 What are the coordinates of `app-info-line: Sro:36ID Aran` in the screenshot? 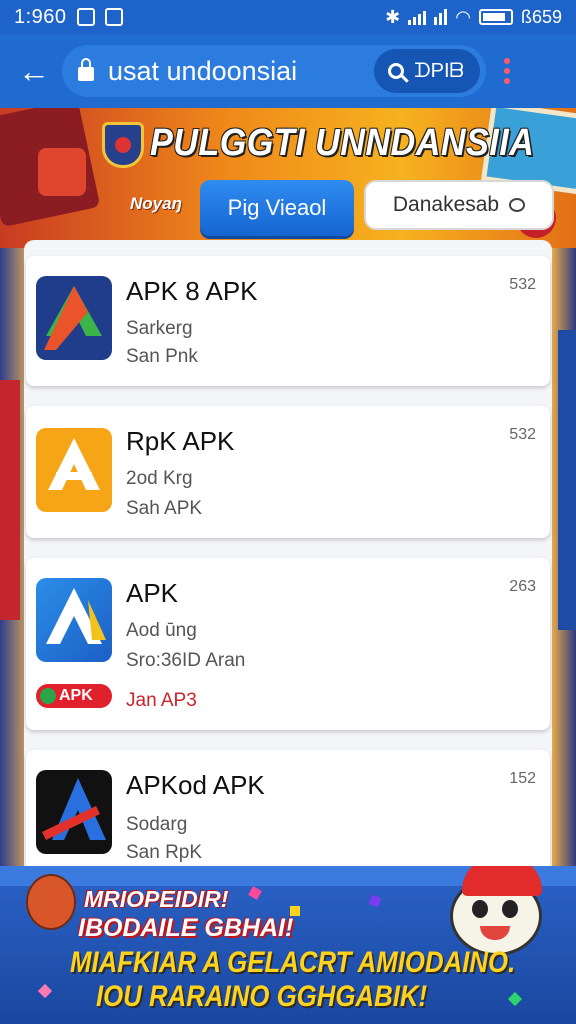 It's located at (186, 660).